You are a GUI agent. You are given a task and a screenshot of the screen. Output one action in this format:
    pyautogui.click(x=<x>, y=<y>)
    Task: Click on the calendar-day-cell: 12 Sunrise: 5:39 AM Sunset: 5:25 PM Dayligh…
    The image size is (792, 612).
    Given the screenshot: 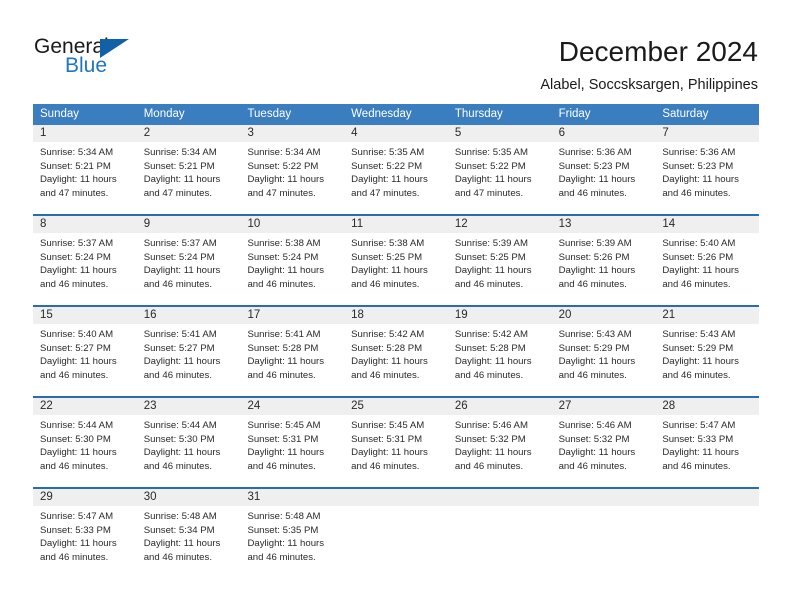 What is the action you would take?
    pyautogui.click(x=499, y=260)
    